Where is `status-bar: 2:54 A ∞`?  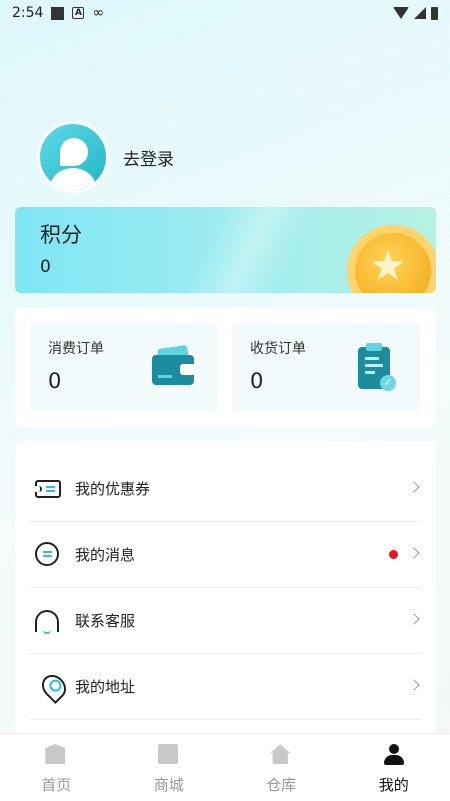 status-bar: 2:54 A ∞ is located at coordinates (225, 13).